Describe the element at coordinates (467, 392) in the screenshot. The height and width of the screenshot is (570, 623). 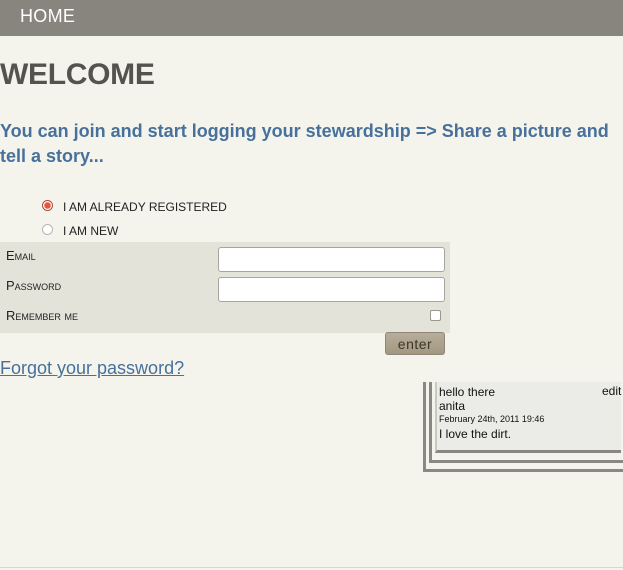
I see `note-title: hello there` at that location.